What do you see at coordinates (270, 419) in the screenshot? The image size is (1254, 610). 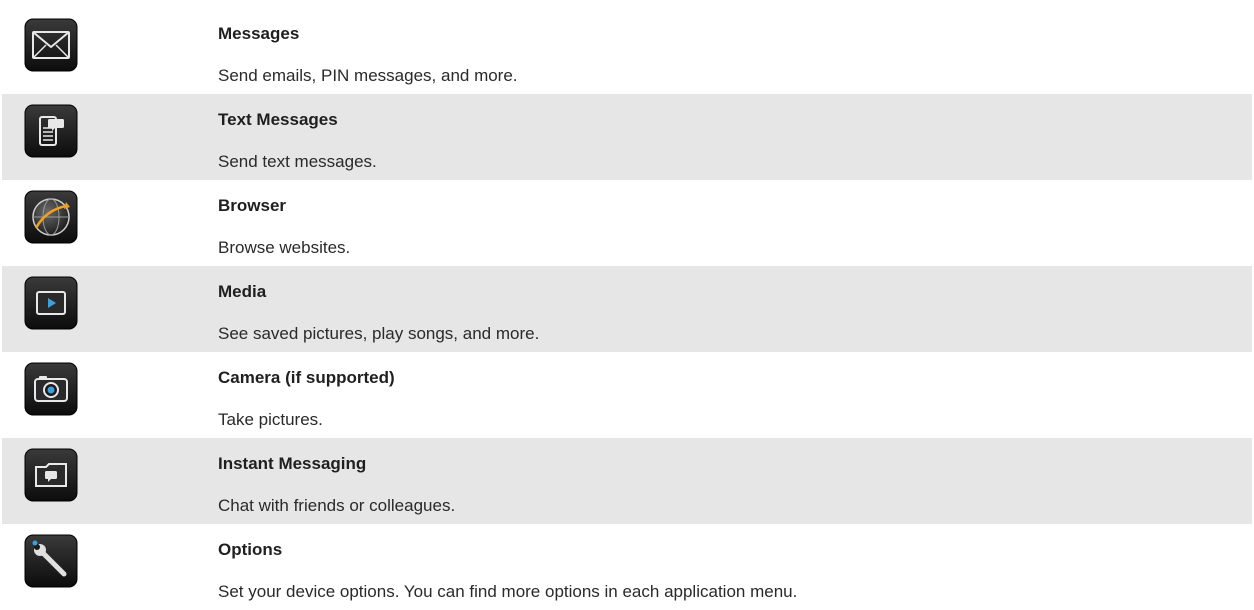 I see `app-description: Take pictures.` at bounding box center [270, 419].